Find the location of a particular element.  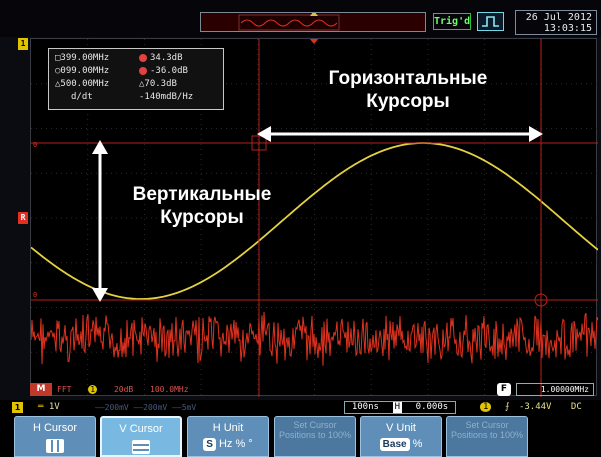

fft-noise-trace is located at coordinates (314, 338).